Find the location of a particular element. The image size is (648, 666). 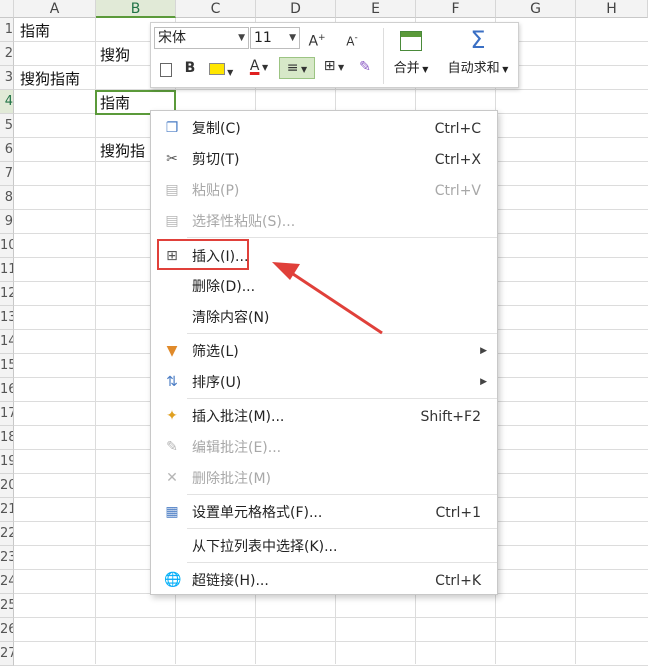

borders-button: ⊞ ▼ is located at coordinates (334, 67).